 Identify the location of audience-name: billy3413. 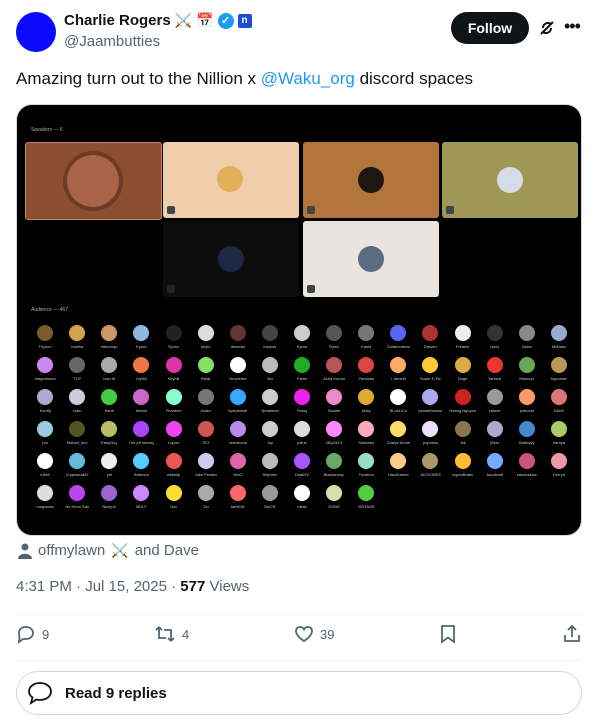
(334, 442).